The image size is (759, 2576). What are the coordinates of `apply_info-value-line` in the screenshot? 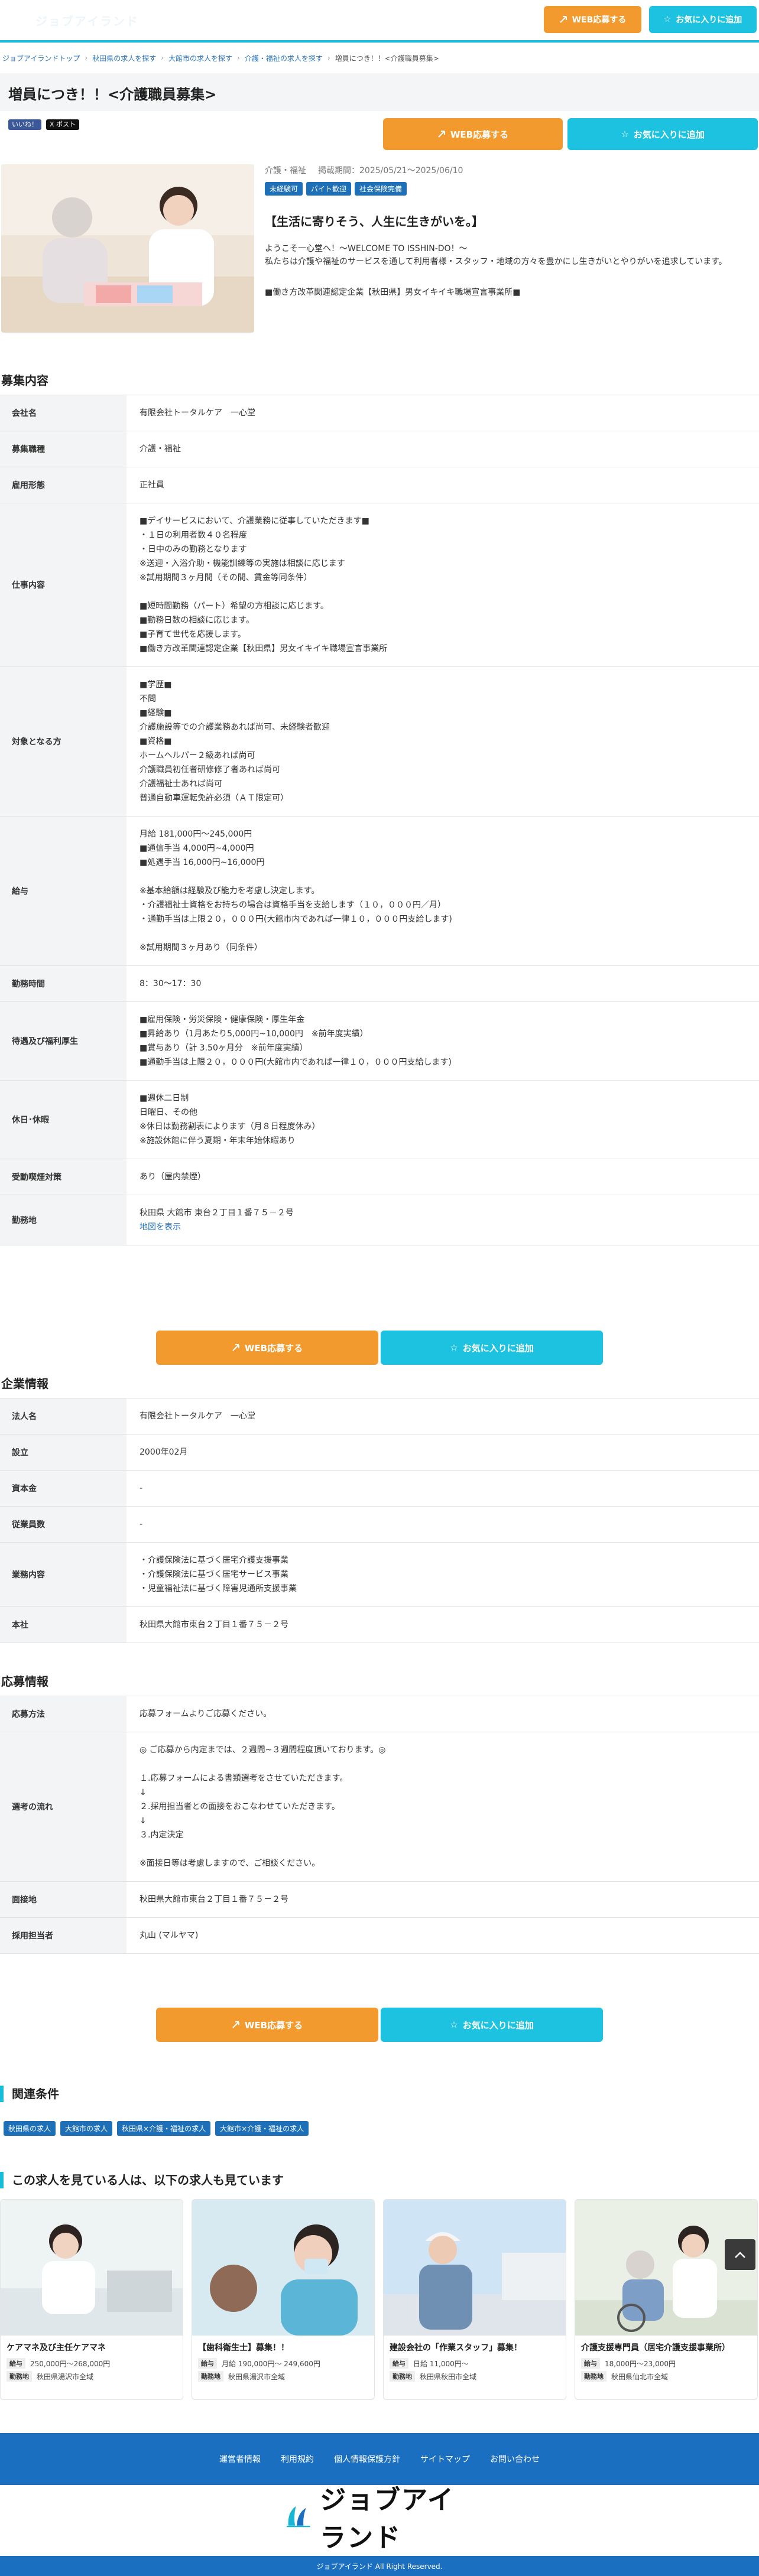 It's located at (443, 1764).